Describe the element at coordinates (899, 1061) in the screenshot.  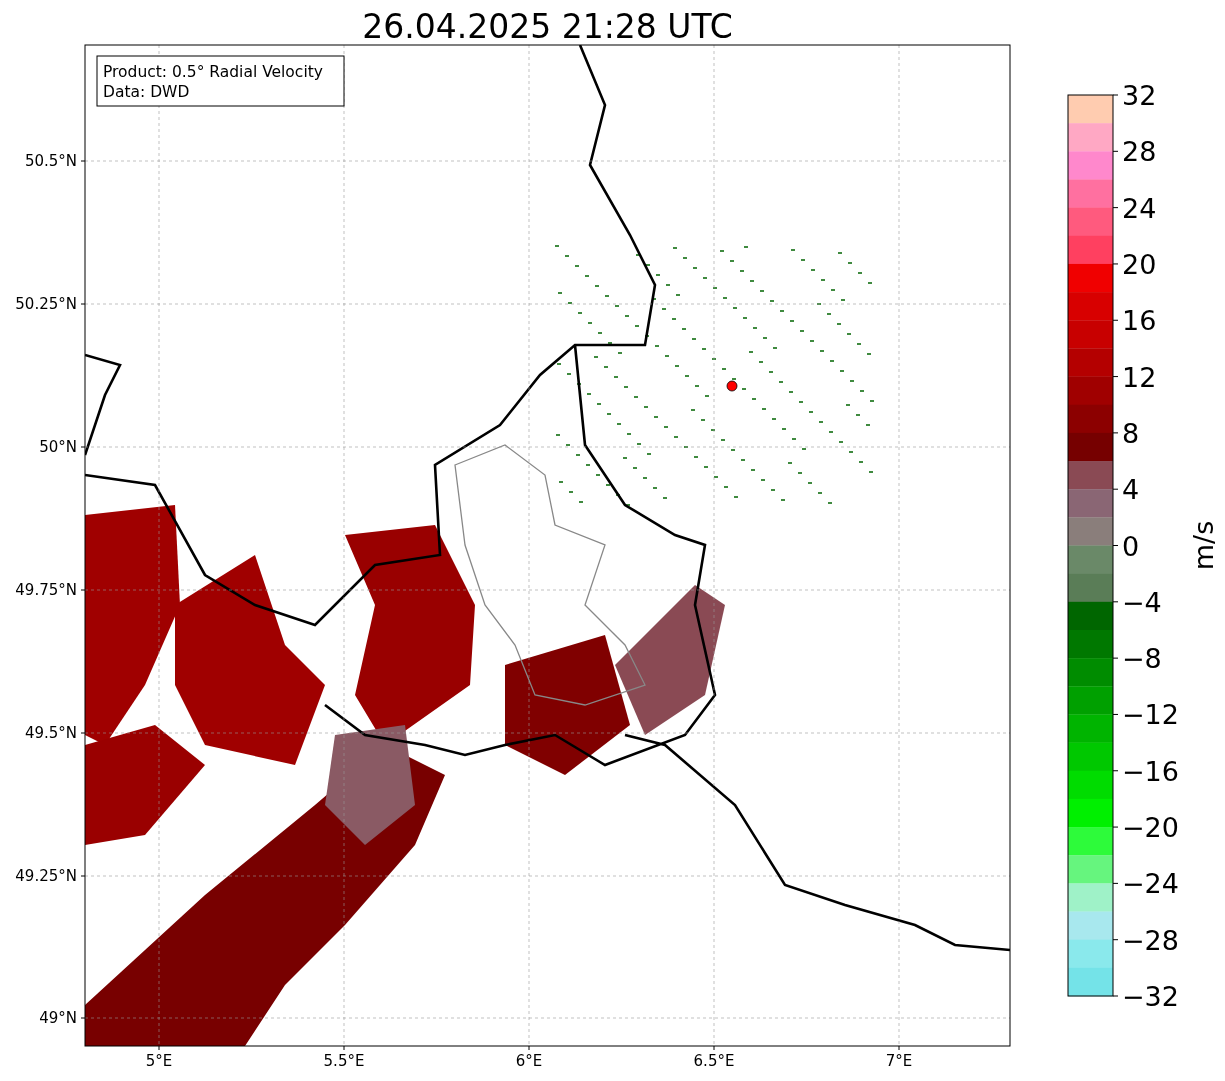
I see `axis-tick-label: 7°E` at that location.